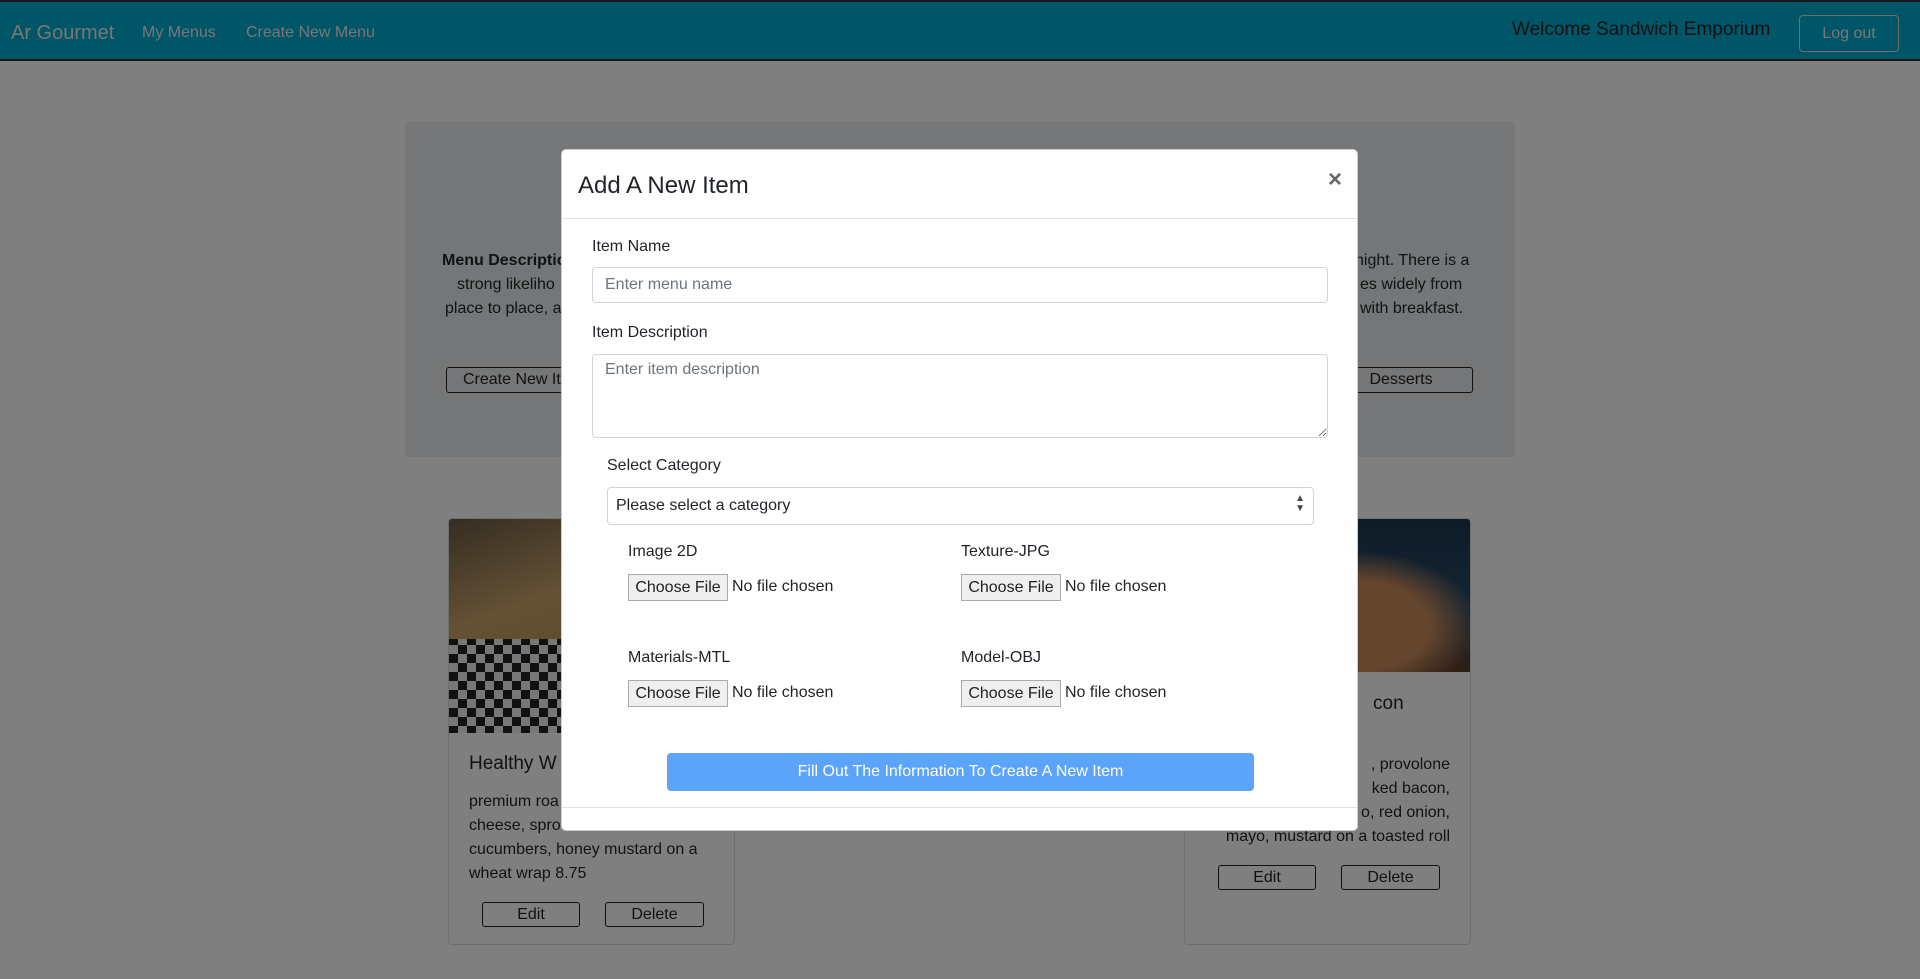  Describe the element at coordinates (631, 246) in the screenshot. I see `item-name-label: Item Name` at that location.